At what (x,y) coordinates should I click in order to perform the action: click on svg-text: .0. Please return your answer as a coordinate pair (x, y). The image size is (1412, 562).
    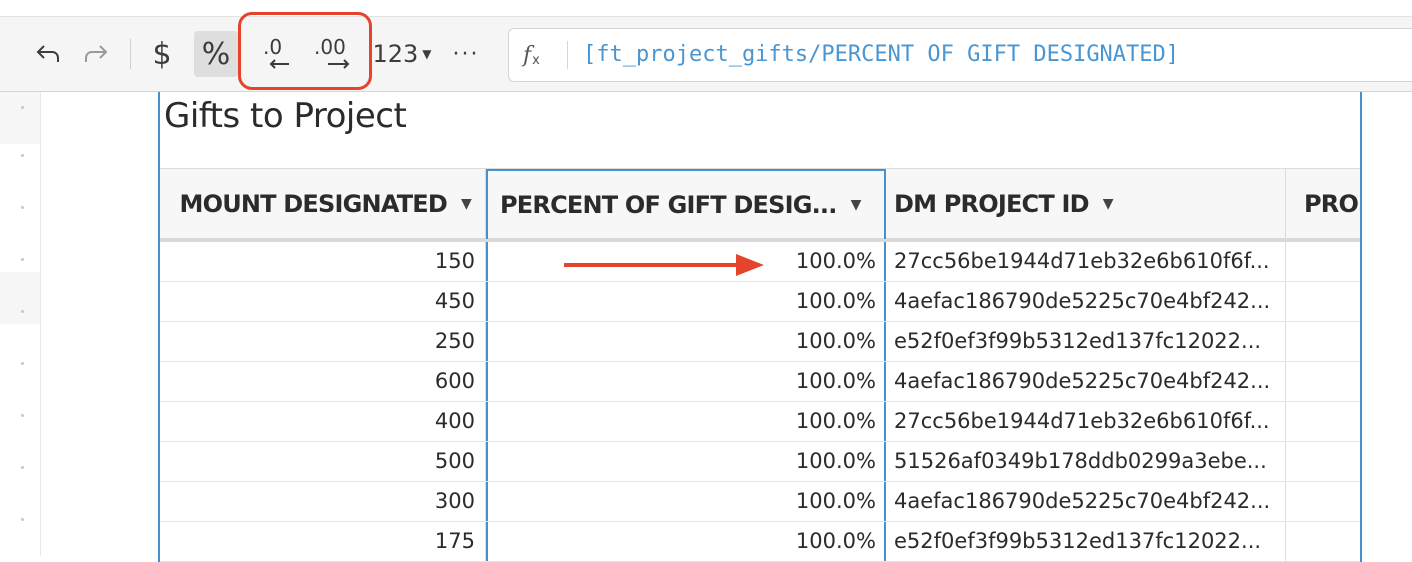
    Looking at the image, I should click on (272, 47).